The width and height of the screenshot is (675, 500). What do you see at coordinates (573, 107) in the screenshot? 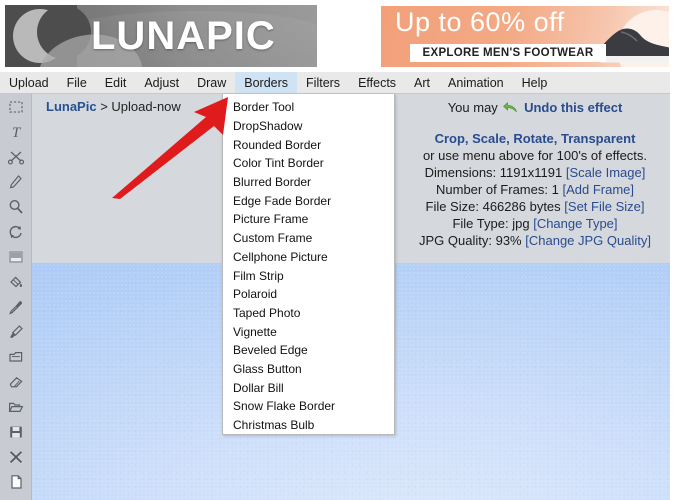
I see `undo-this-effect-link: Undo this effect` at bounding box center [573, 107].